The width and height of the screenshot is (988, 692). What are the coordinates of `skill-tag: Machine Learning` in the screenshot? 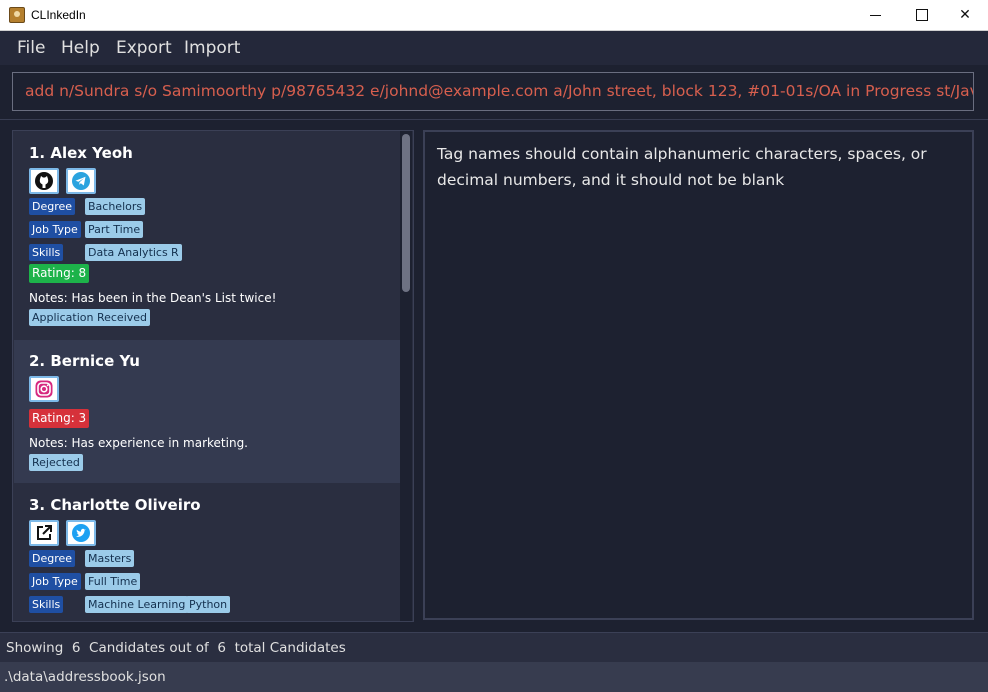 It's located at (137, 604).